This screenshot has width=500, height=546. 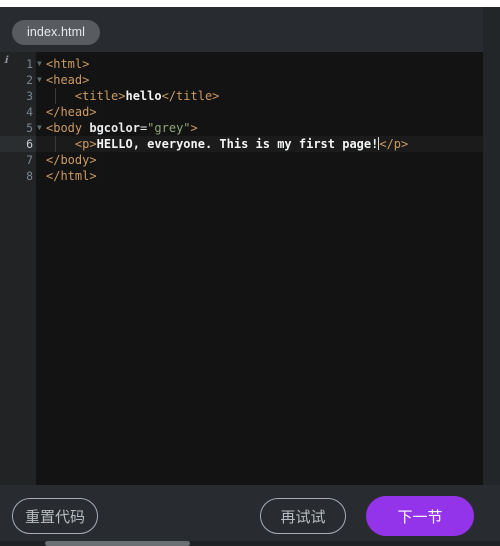 What do you see at coordinates (194, 128) in the screenshot?
I see `body-open-tag-close: >` at bounding box center [194, 128].